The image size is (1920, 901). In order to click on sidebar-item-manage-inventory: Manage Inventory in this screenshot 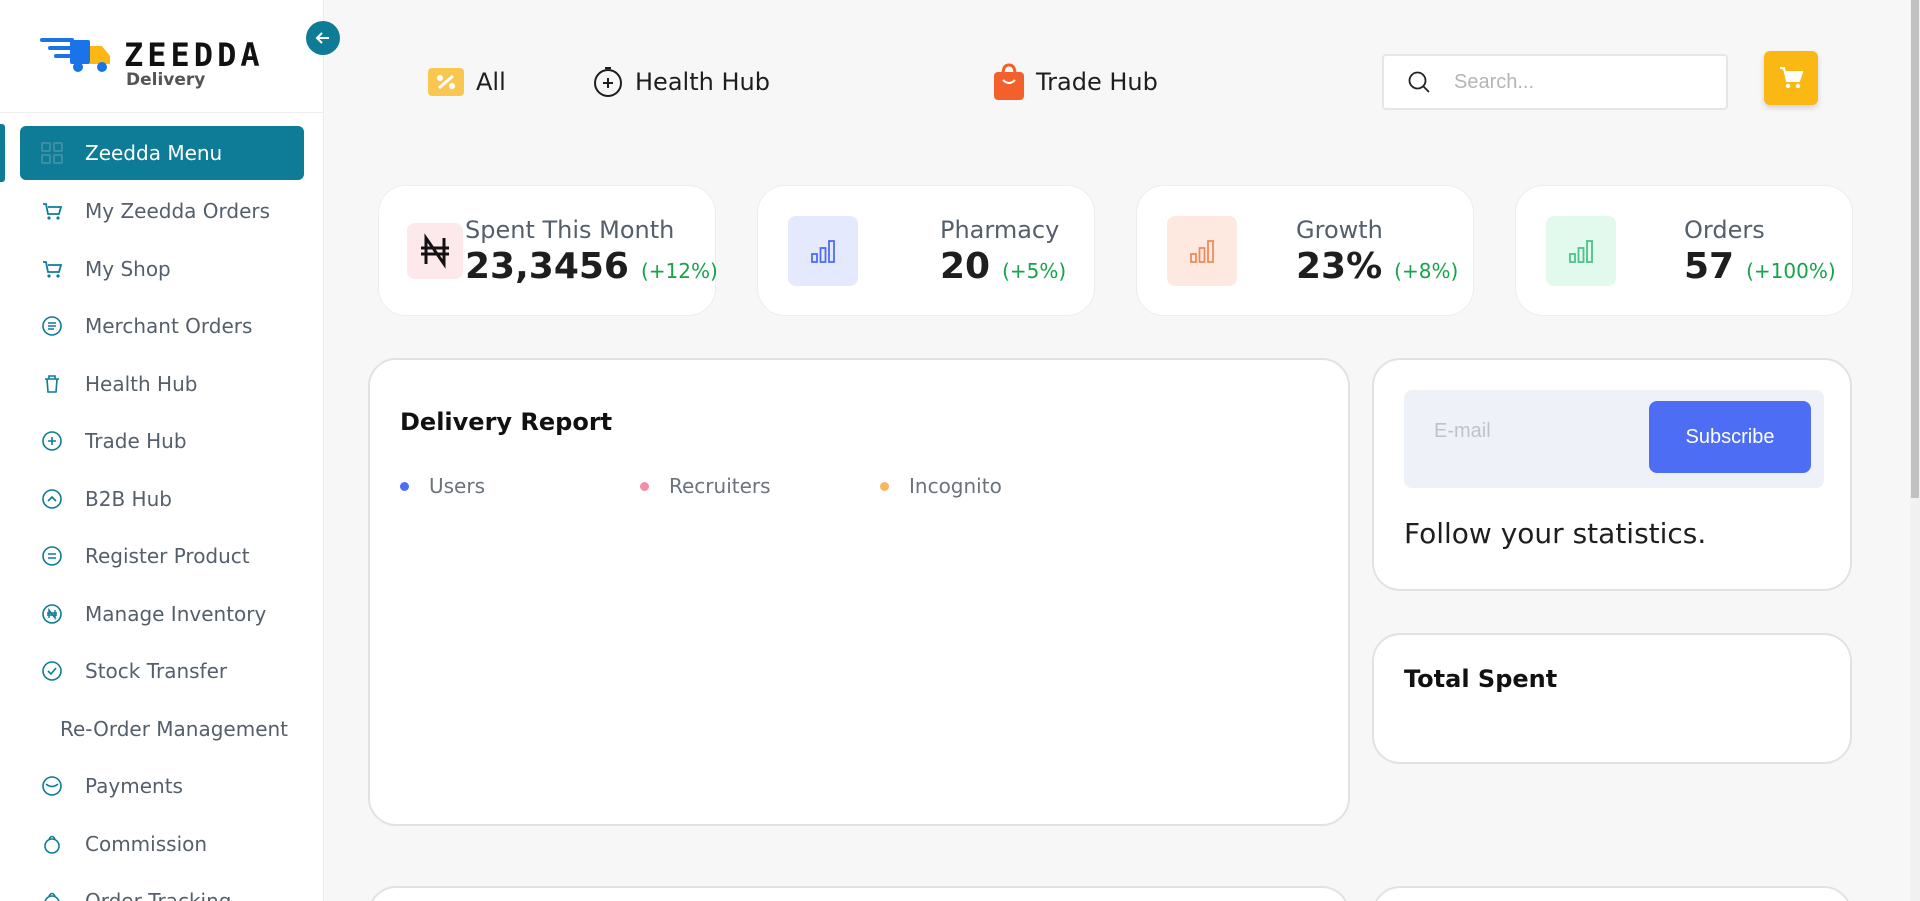, I will do `click(162, 614)`.